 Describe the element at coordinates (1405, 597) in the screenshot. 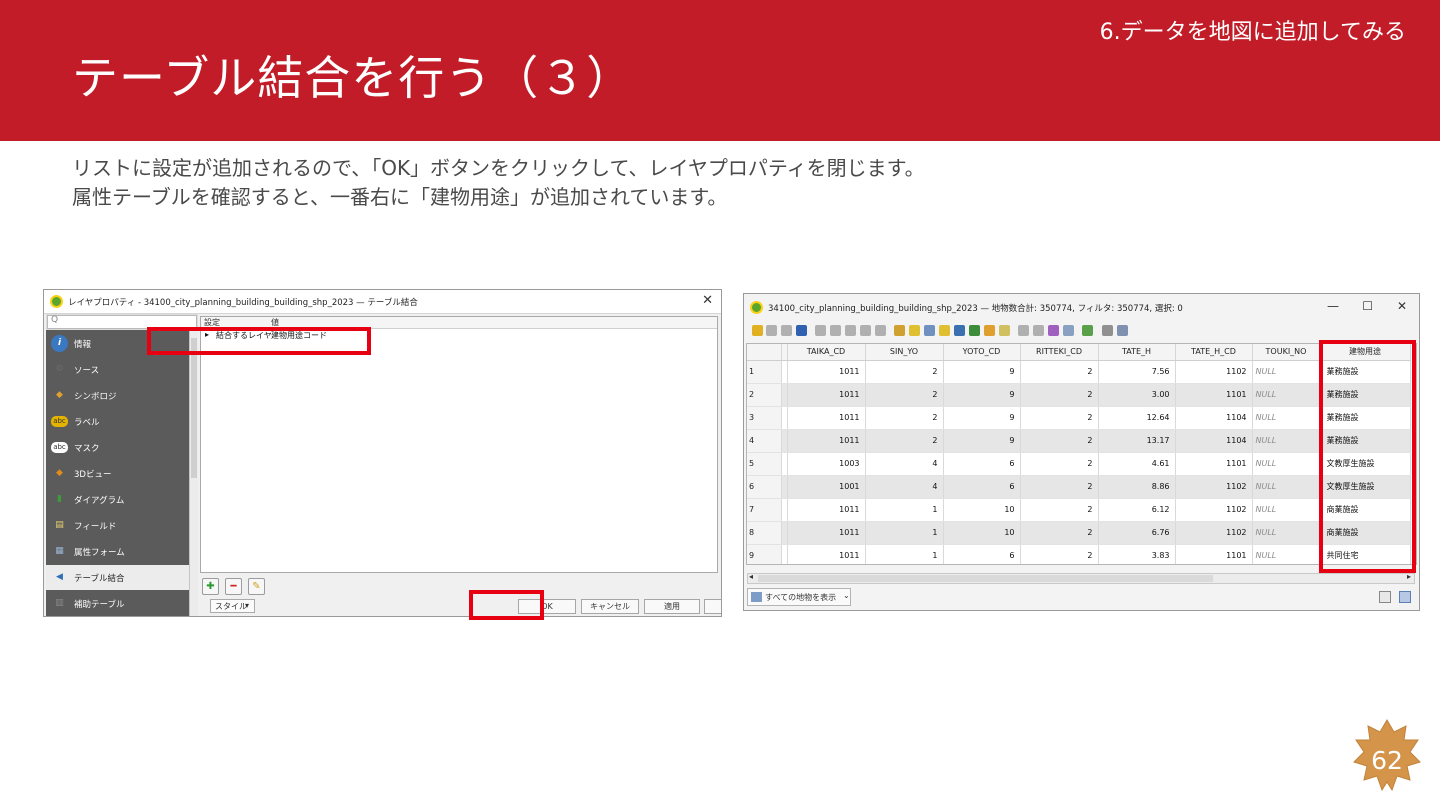

I see `table-view-icon` at that location.